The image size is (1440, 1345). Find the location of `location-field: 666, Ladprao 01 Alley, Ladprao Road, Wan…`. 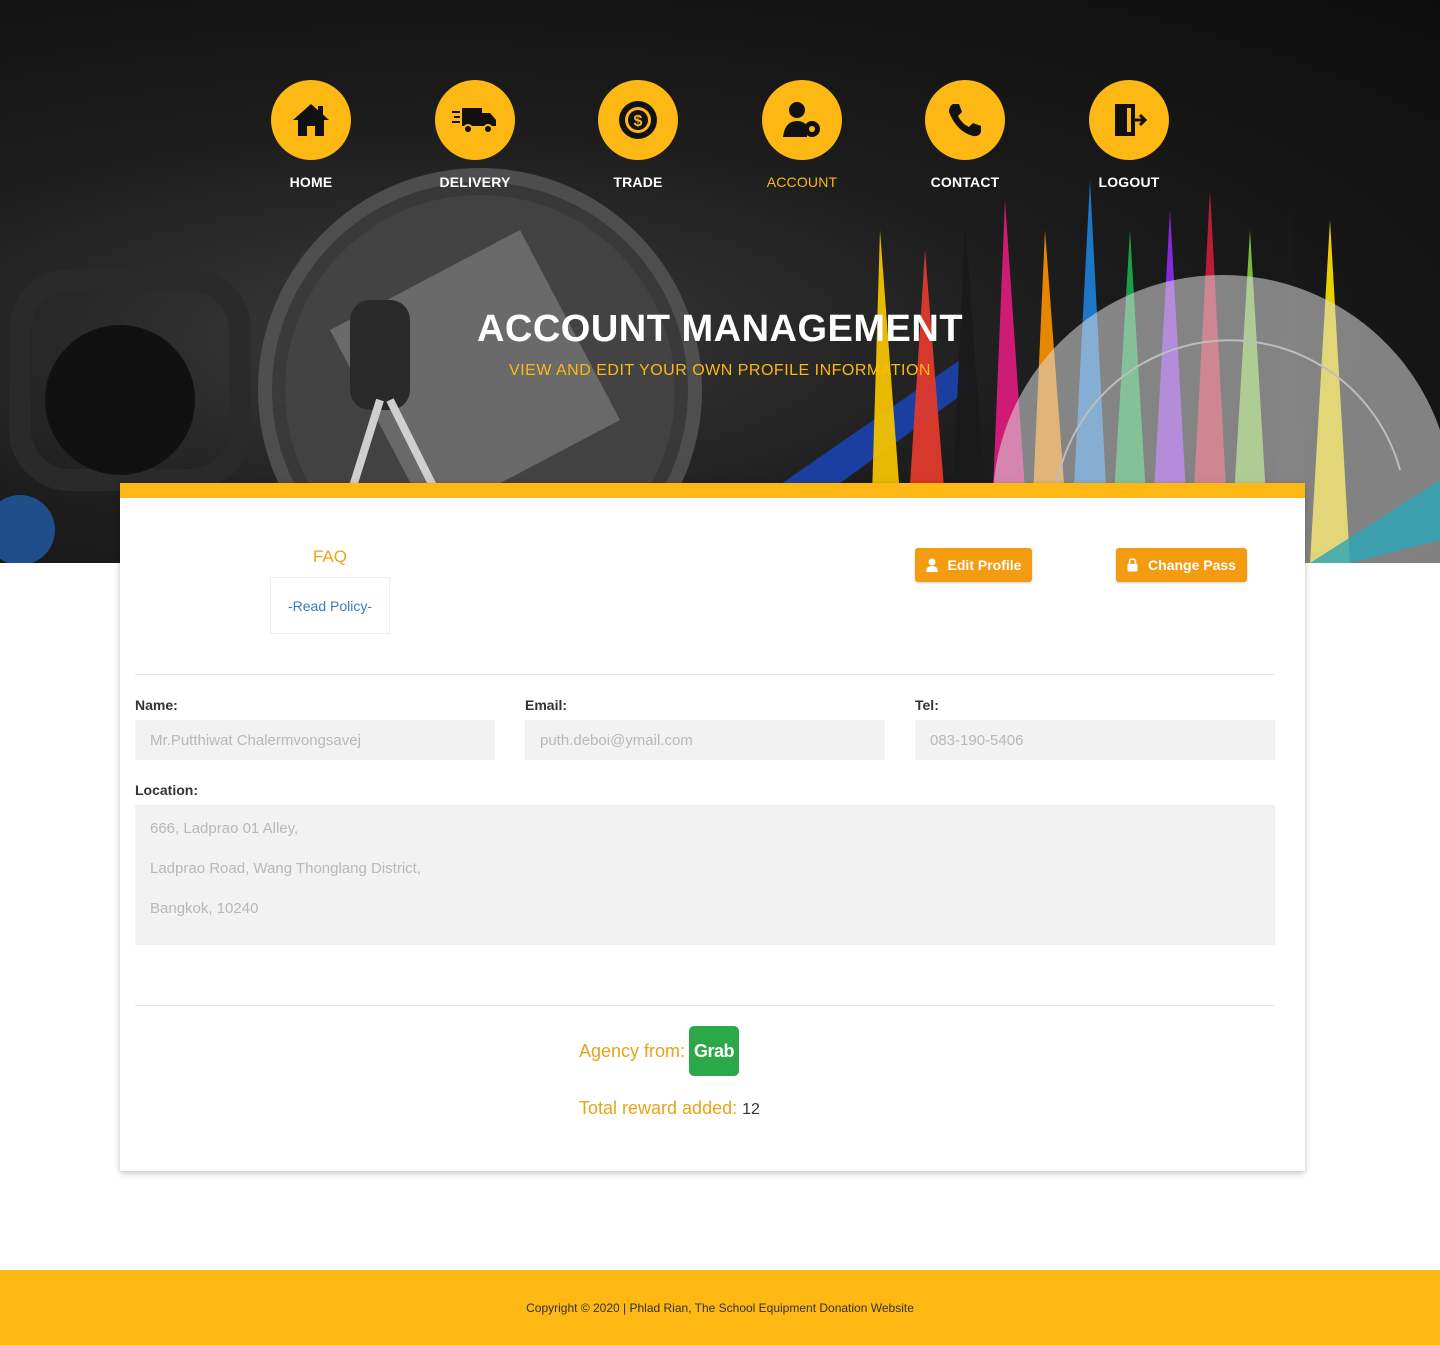

location-field: 666, Ladprao 01 Alley, Ladprao Road, Wan… is located at coordinates (705, 875).